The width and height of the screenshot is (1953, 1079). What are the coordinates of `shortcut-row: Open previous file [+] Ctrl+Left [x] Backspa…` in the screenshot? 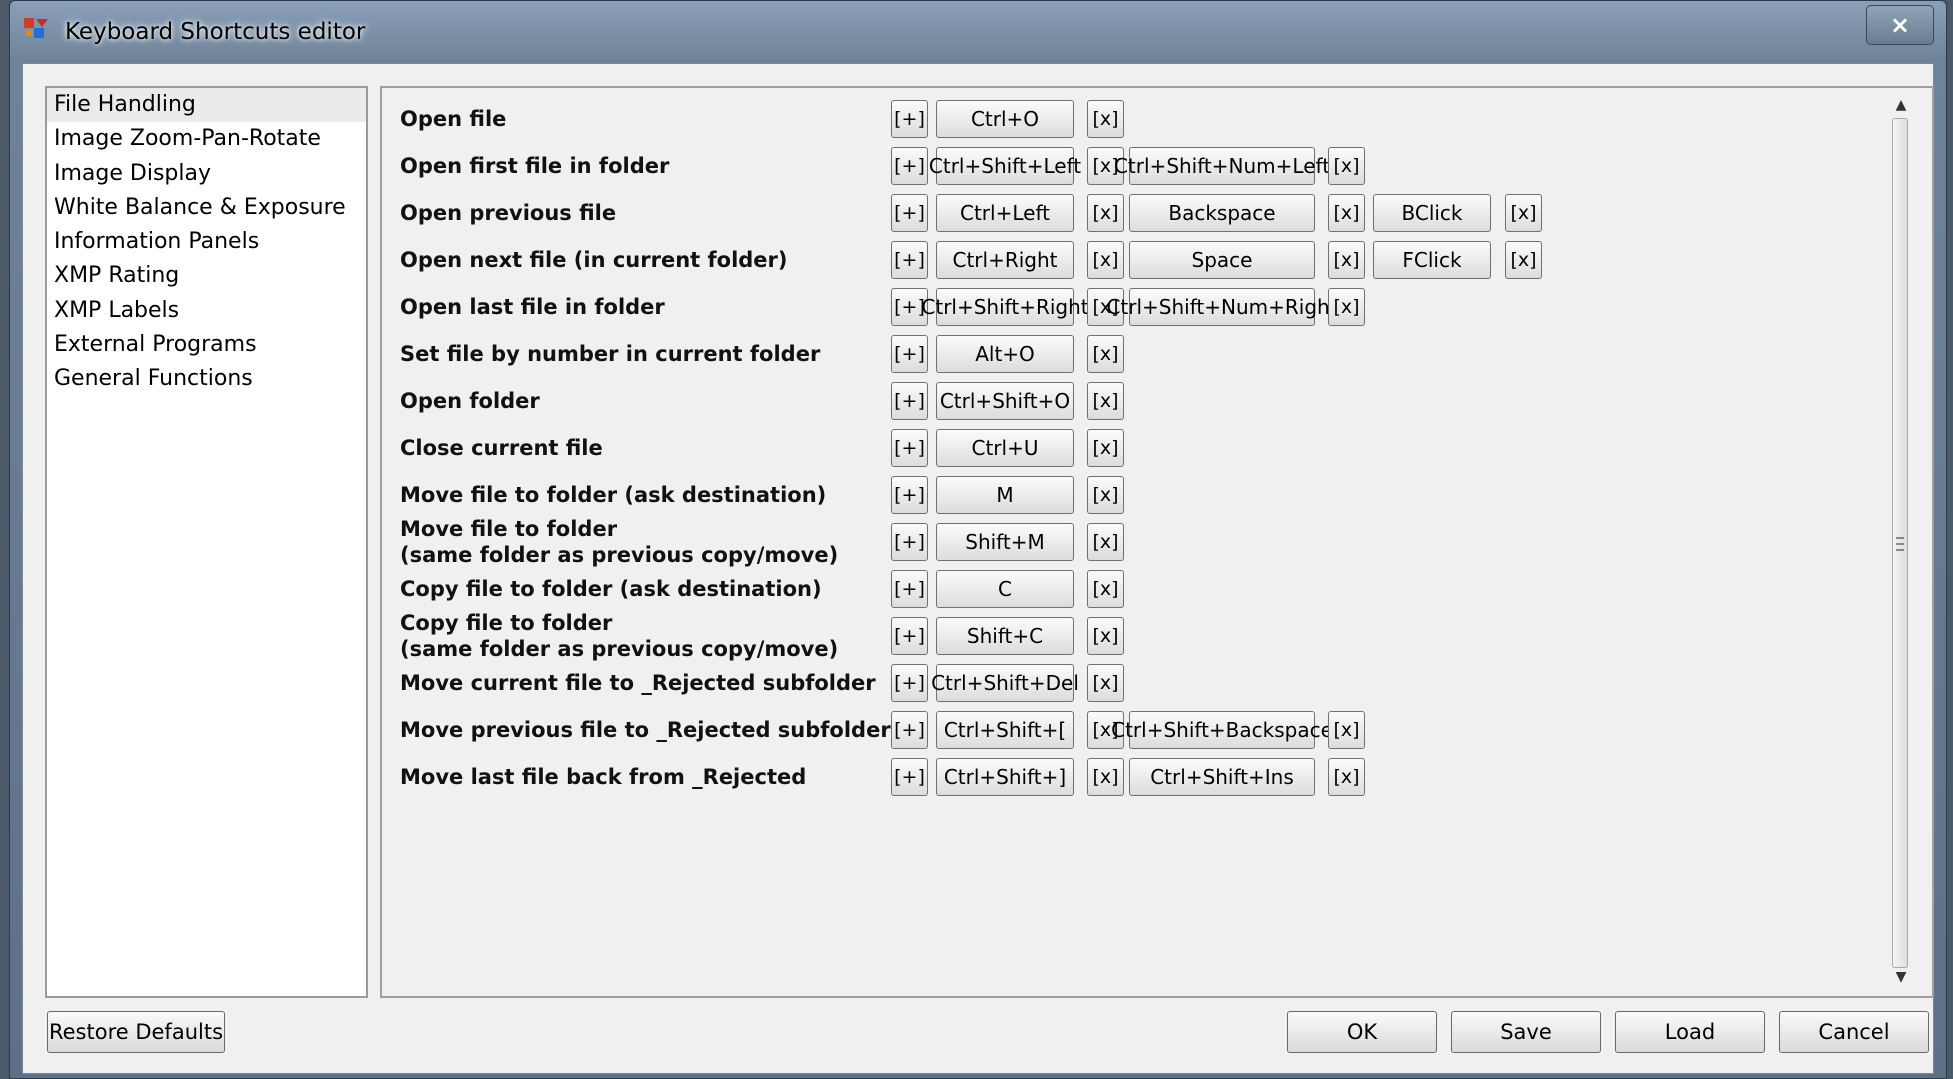 It's located at (1132, 213).